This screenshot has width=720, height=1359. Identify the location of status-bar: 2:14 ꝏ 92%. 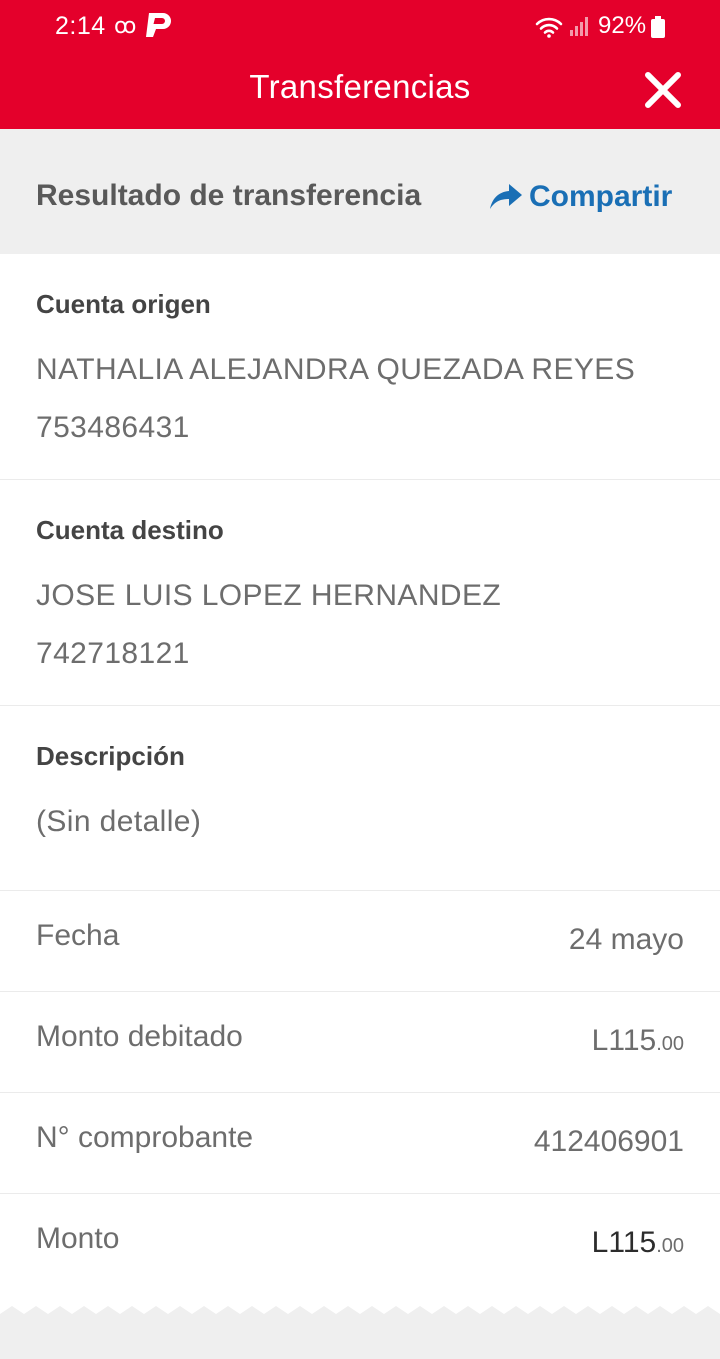
(360, 27).